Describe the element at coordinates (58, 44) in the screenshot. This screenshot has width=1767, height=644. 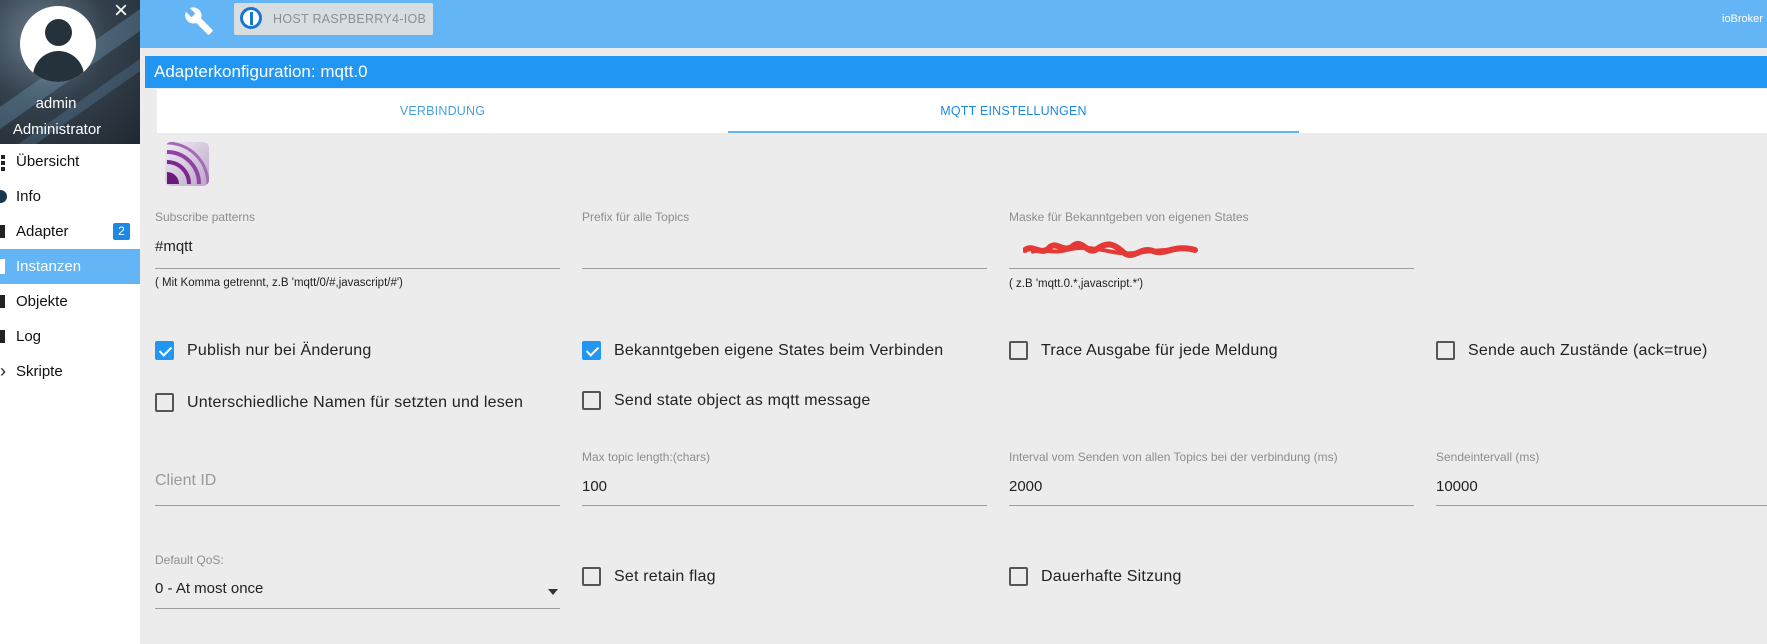
I see `avatar` at that location.